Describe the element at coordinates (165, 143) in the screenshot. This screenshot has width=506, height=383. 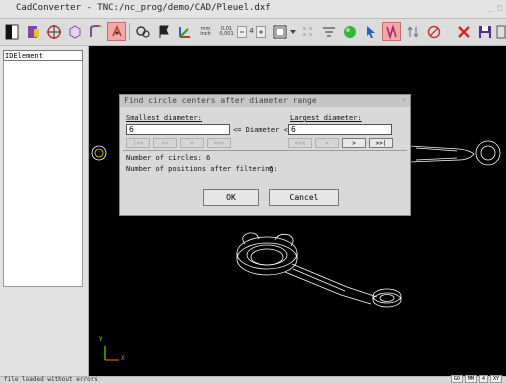
I see `nav-previous-page-button: <<` at that location.